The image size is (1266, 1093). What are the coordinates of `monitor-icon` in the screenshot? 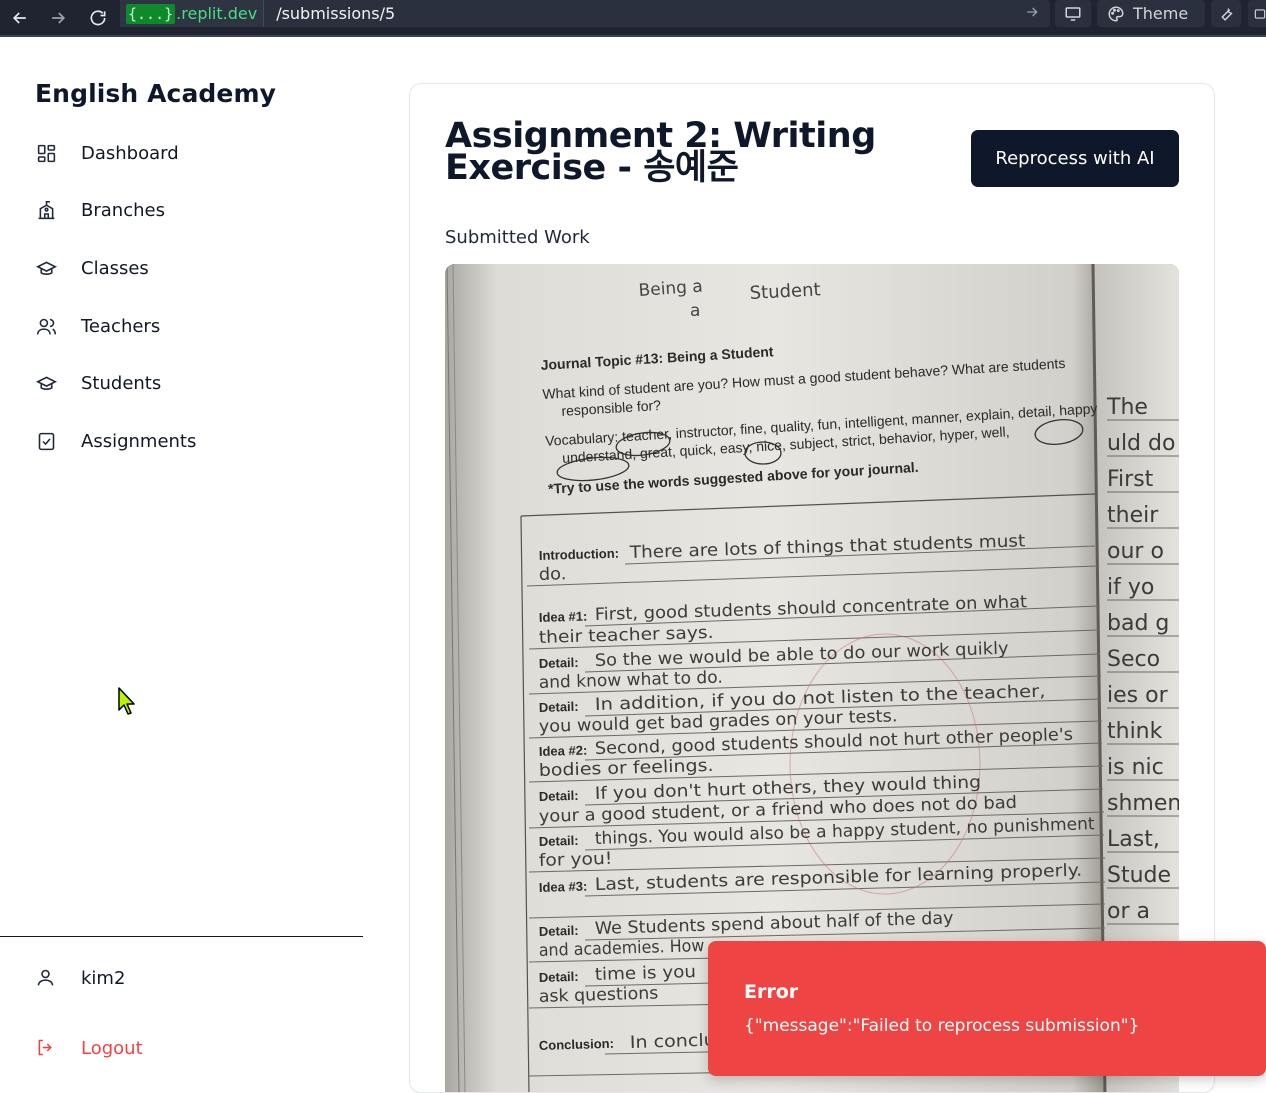 It's located at (1073, 13).